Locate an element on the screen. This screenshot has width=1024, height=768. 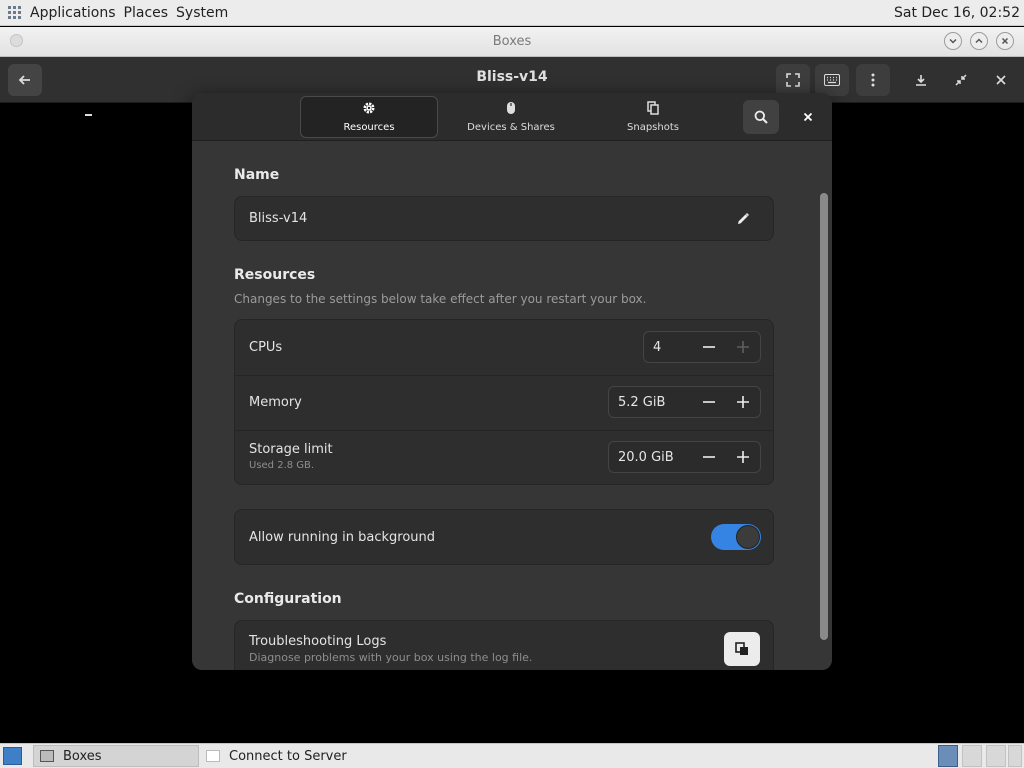
window-menu-icon is located at coordinates (16, 40).